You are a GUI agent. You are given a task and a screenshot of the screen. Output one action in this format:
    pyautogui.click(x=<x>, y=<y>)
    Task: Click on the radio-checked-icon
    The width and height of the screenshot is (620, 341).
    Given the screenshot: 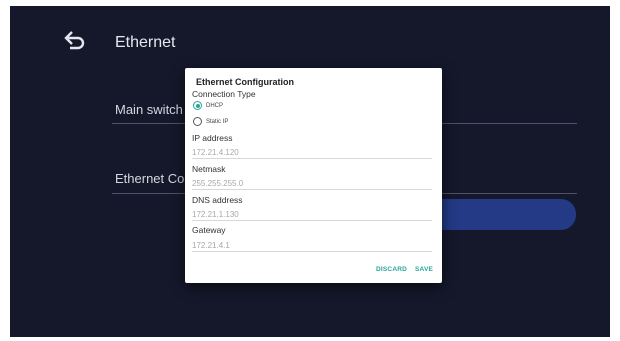 What is the action you would take?
    pyautogui.click(x=197, y=105)
    